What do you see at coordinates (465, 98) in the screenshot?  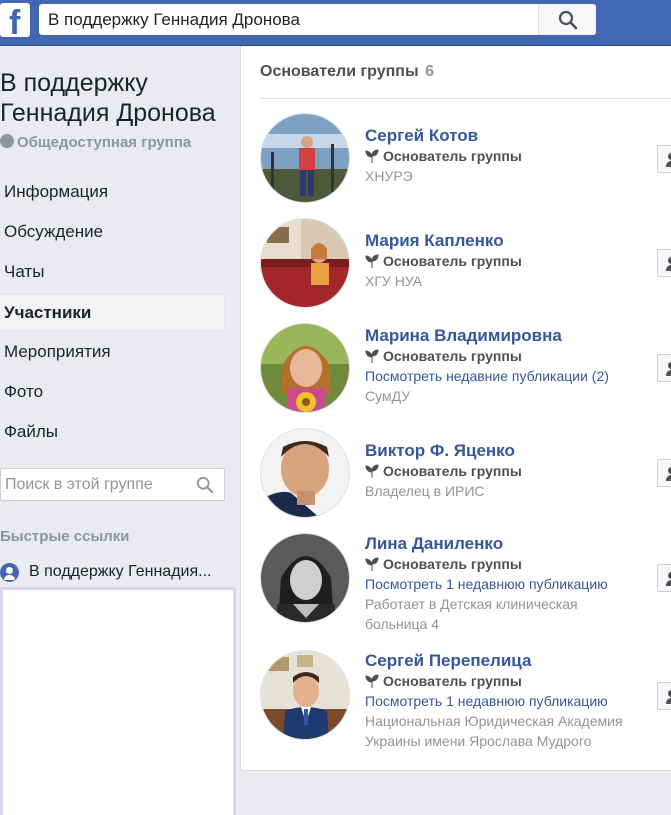 I see `divider` at bounding box center [465, 98].